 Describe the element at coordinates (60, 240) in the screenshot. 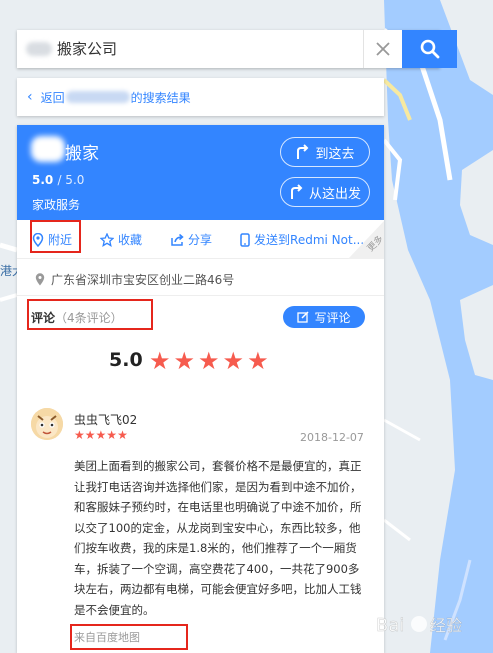

I see `nearby-label: 附近` at that location.